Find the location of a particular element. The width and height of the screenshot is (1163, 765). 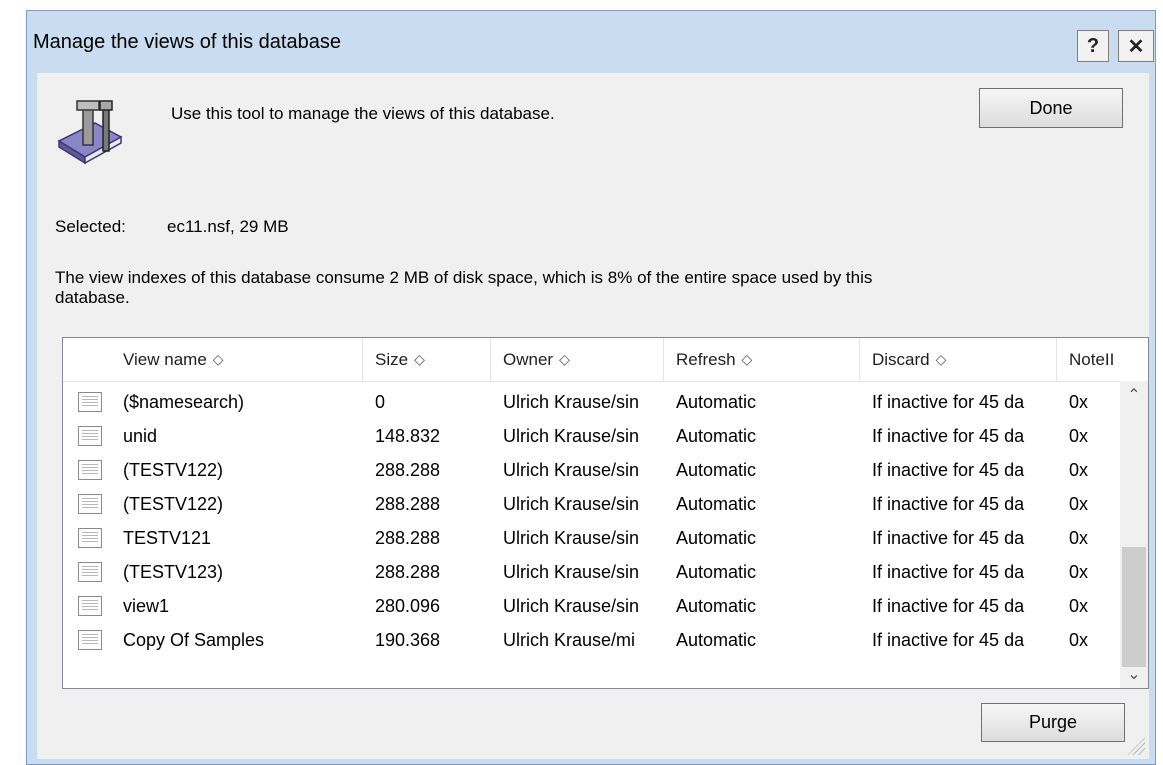

column-header-discard: Discard ◇ is located at coordinates (958, 359).